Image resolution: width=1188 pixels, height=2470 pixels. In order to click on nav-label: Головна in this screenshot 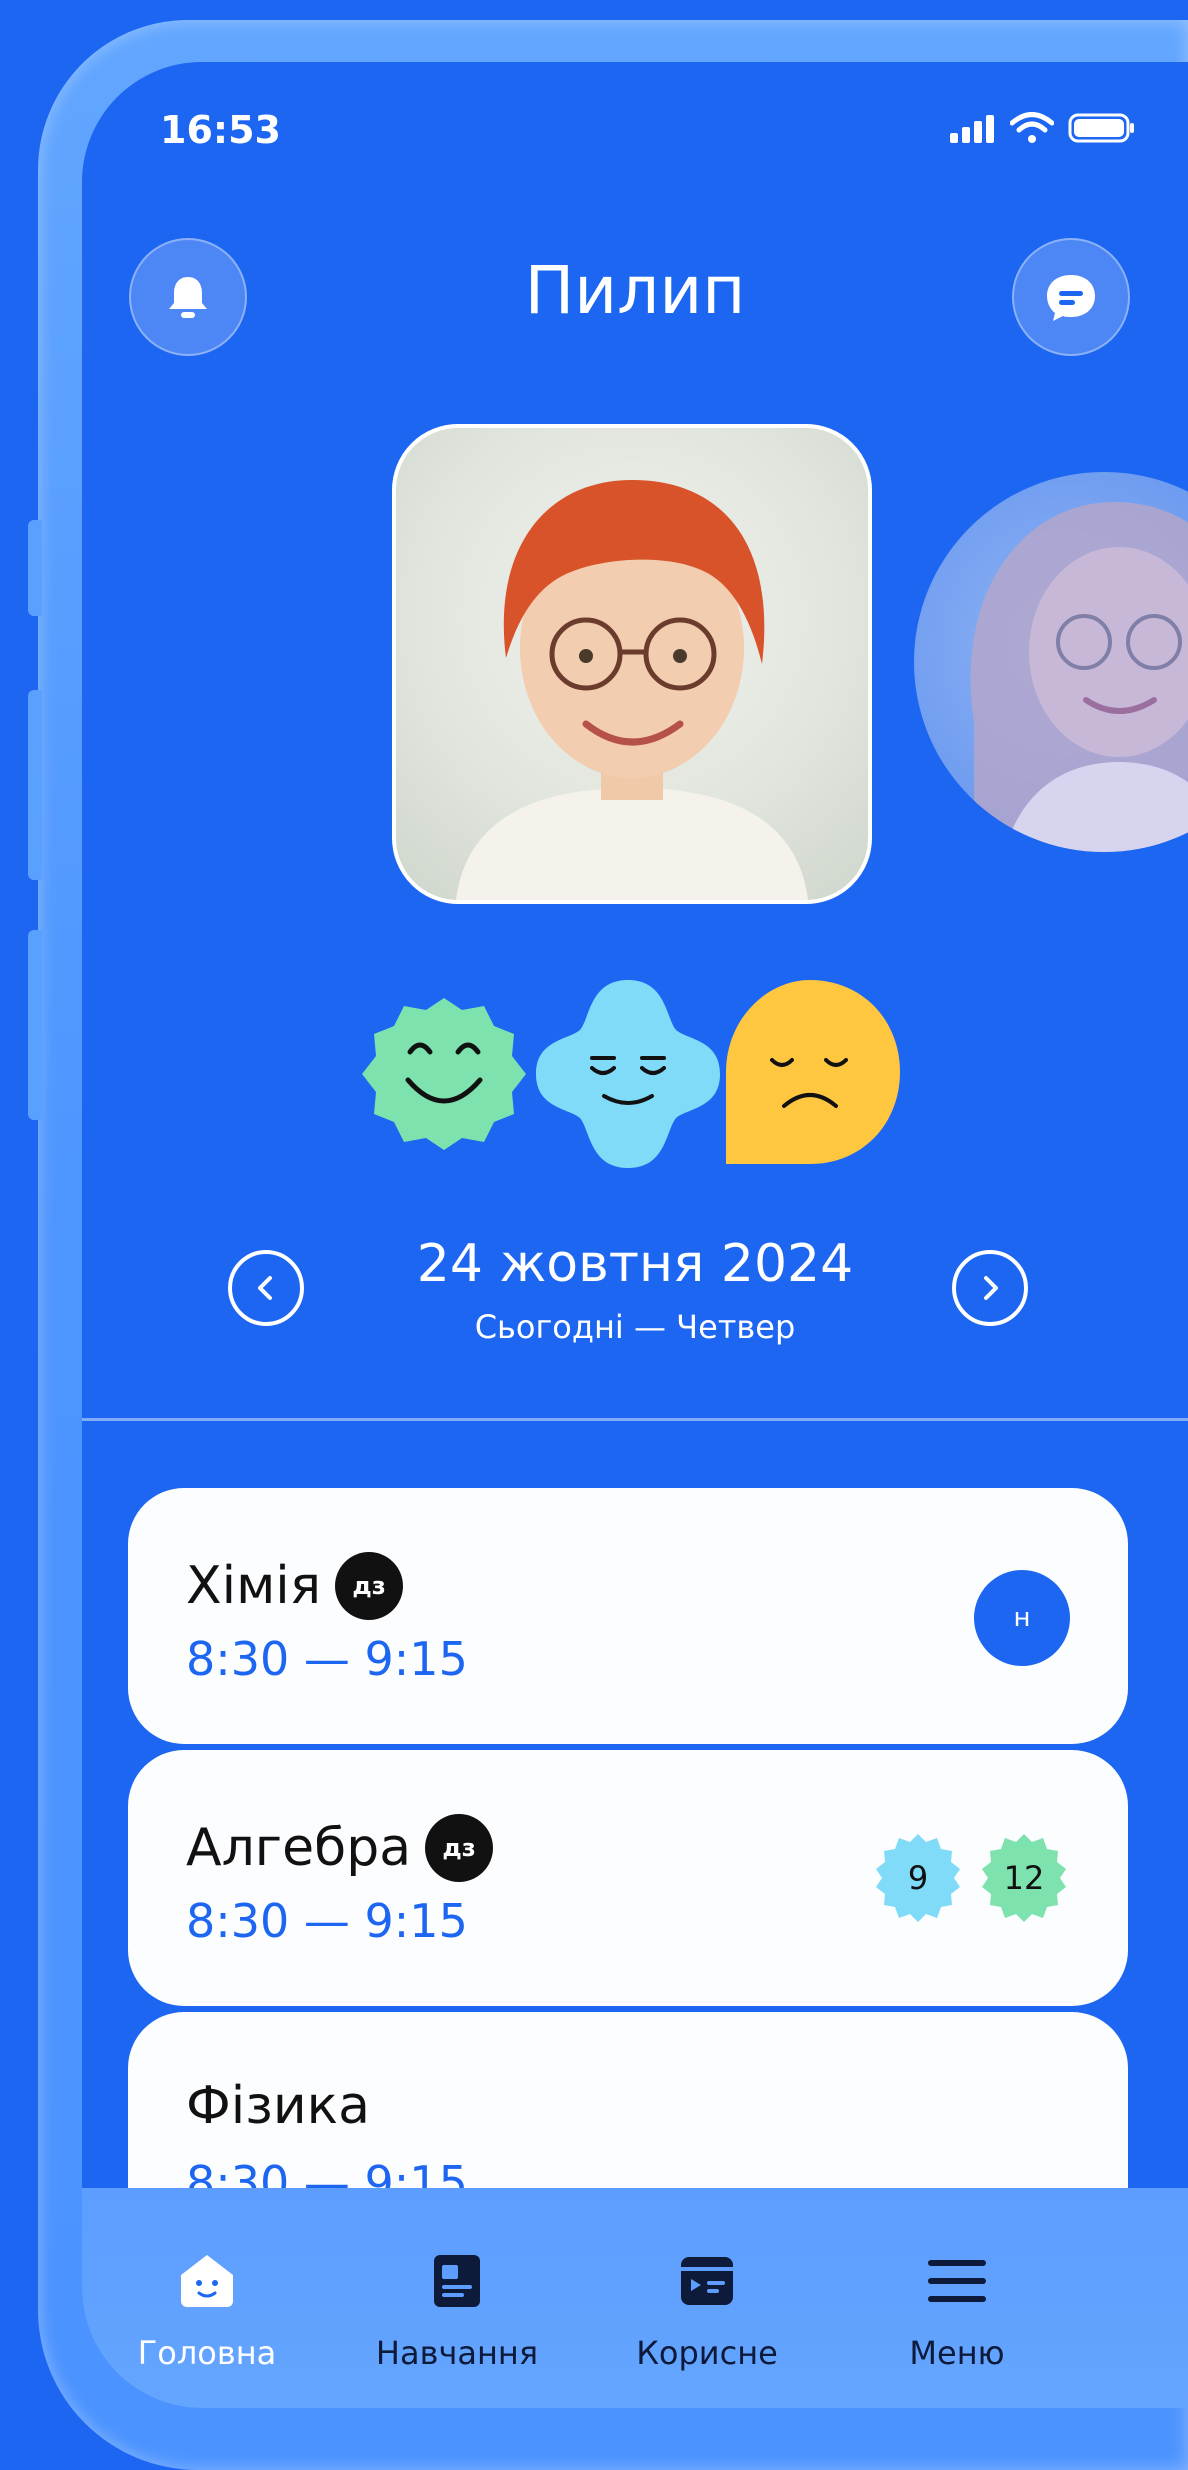, I will do `click(207, 2353)`.